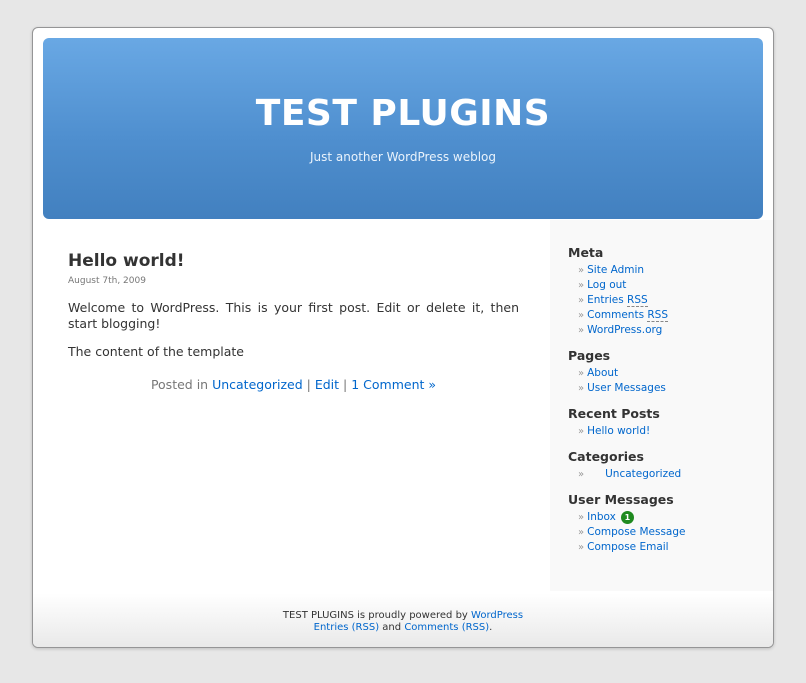  I want to click on inbox-link: Inbox, so click(601, 517).